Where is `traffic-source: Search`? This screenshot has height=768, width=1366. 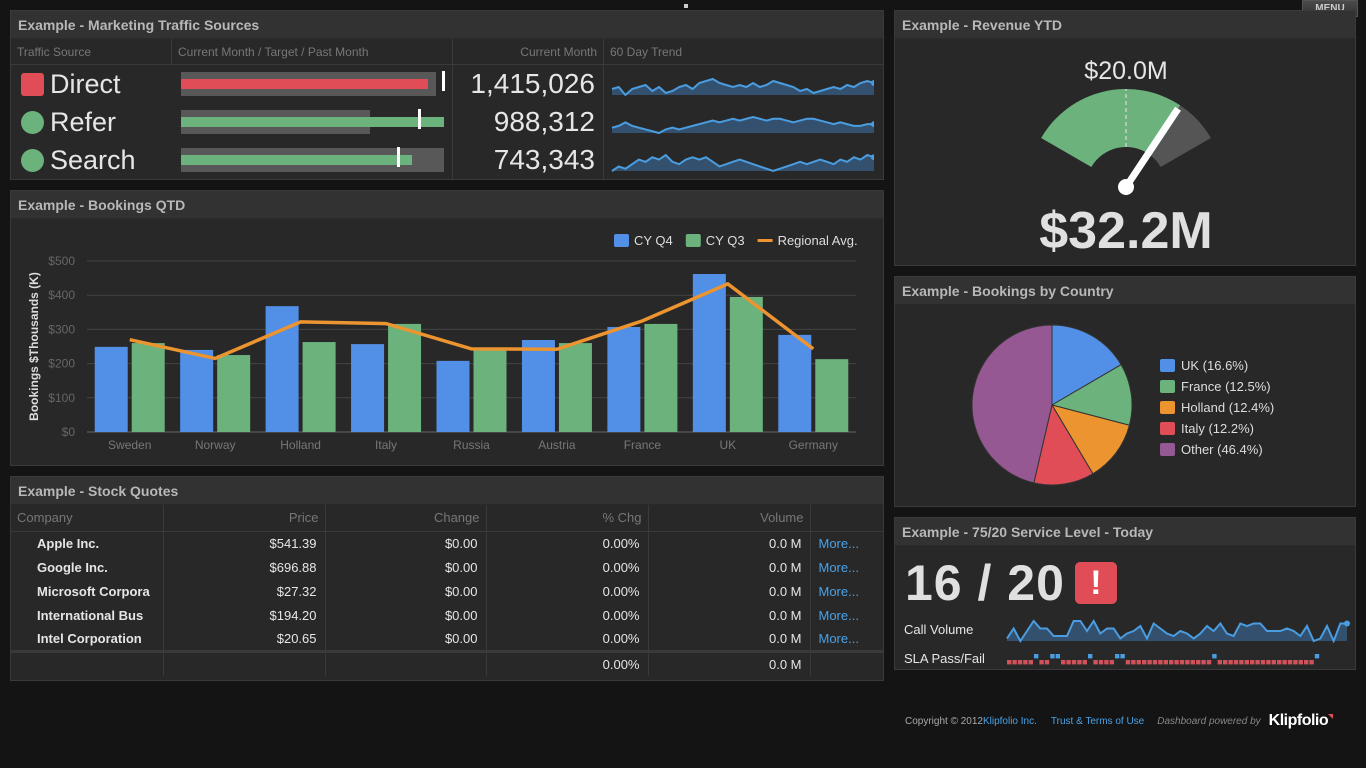 traffic-source: Search is located at coordinates (91, 160).